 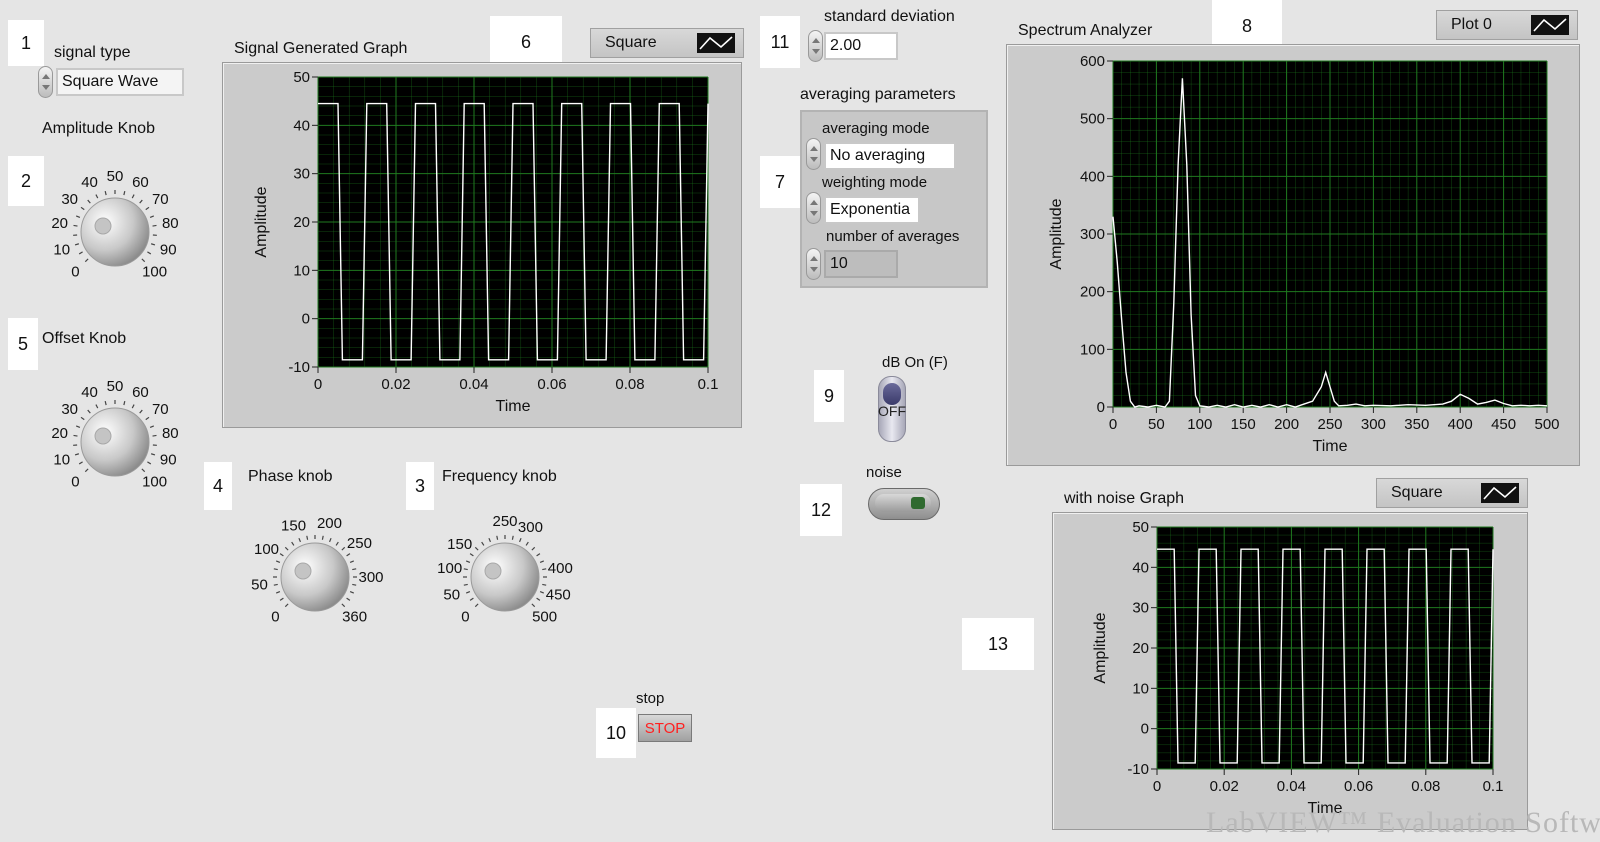 What do you see at coordinates (1417, 492) in the screenshot?
I see `noise-legend-label: Square` at bounding box center [1417, 492].